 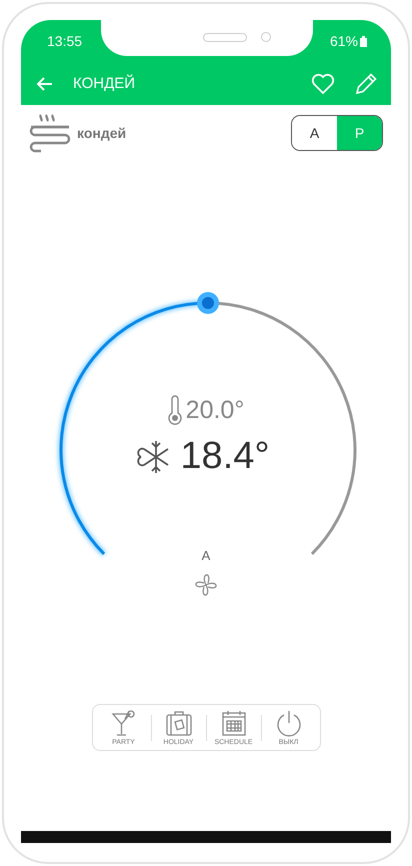 I want to click on dial-thumb, so click(x=208, y=303).